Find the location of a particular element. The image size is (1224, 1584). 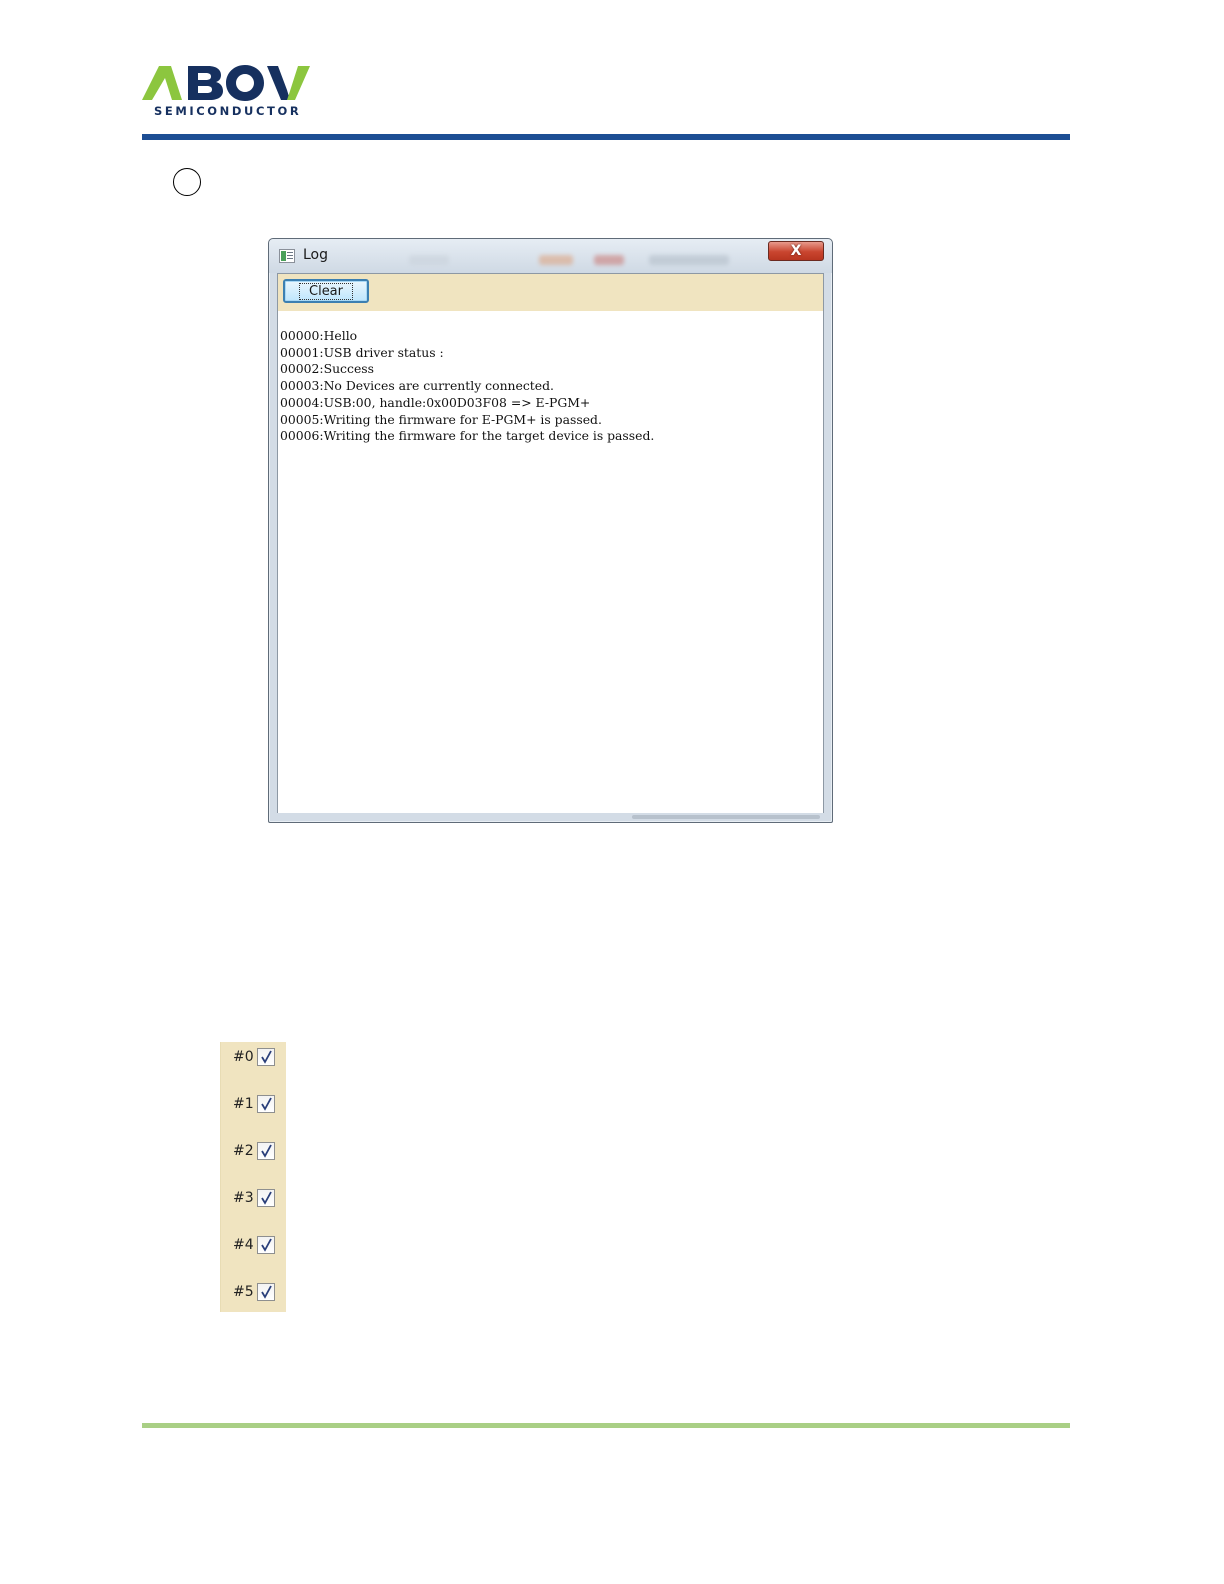

logo-mark is located at coordinates (226, 83).